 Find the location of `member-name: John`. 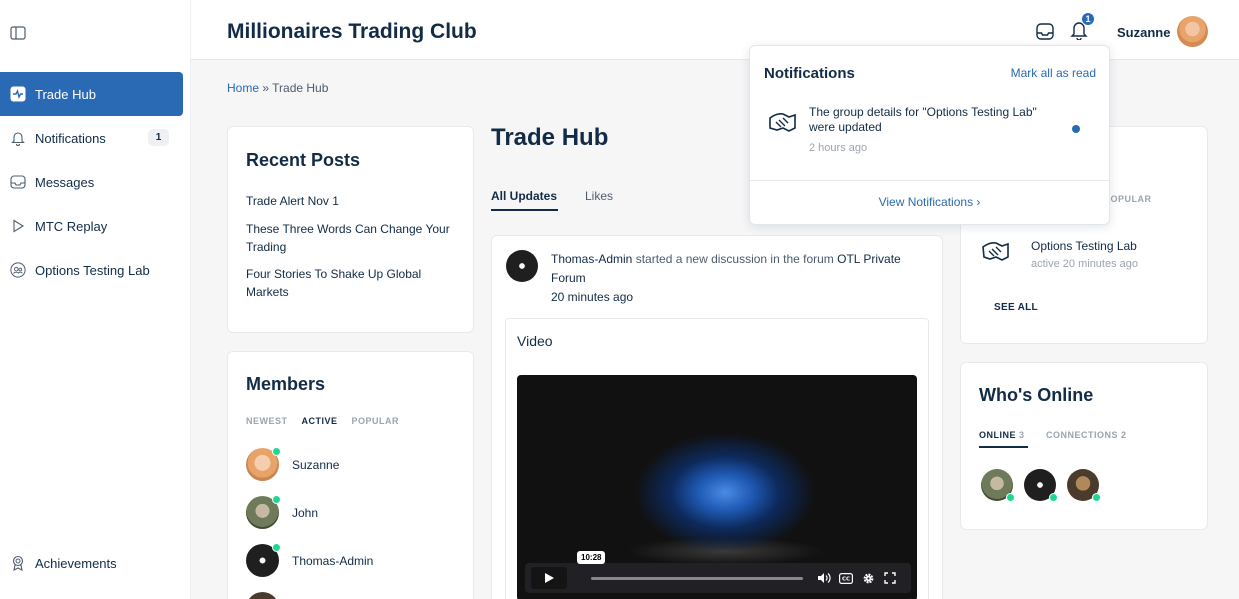

member-name: John is located at coordinates (305, 512).